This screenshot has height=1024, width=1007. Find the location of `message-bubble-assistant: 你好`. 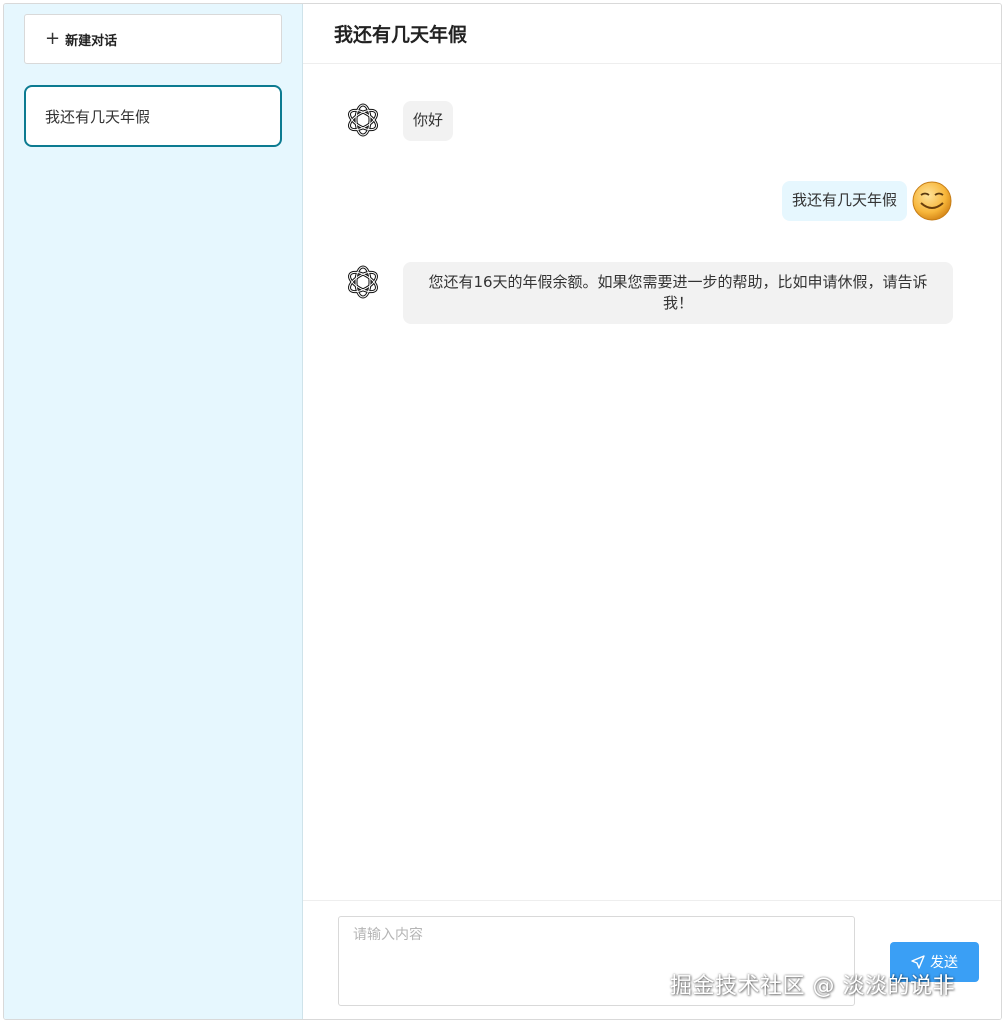

message-bubble-assistant: 你好 is located at coordinates (428, 121).